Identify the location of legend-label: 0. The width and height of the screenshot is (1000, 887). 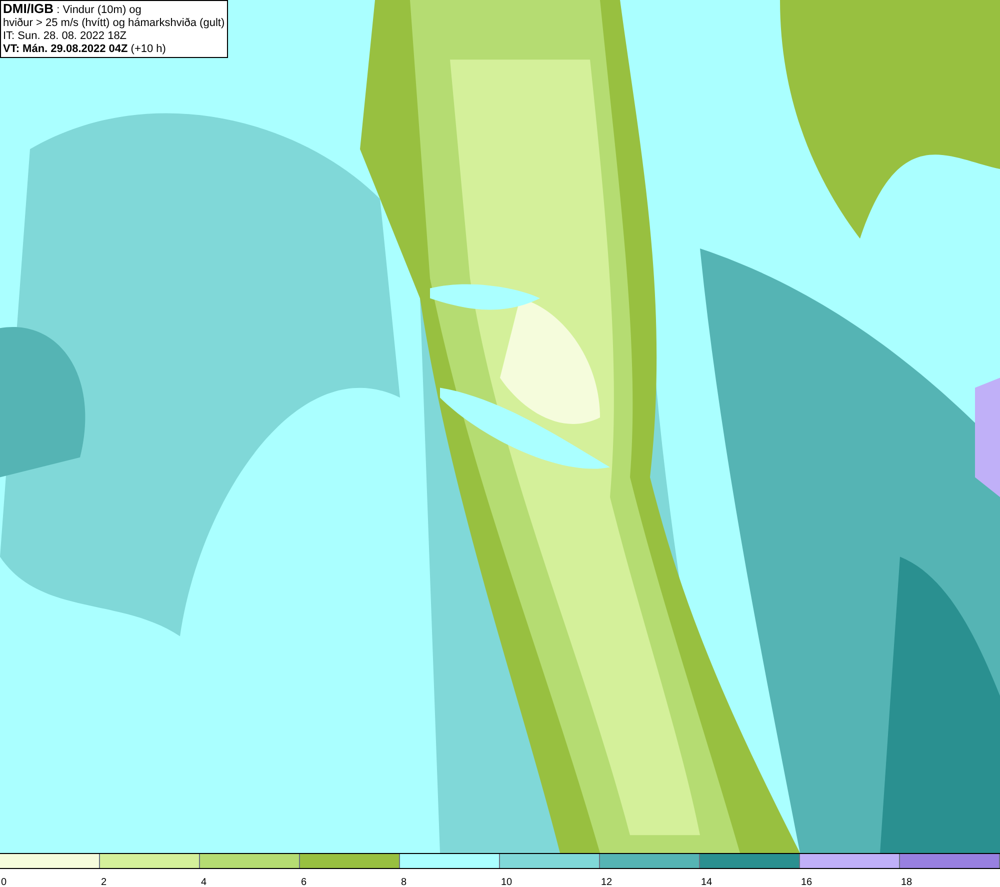
(3, 882).